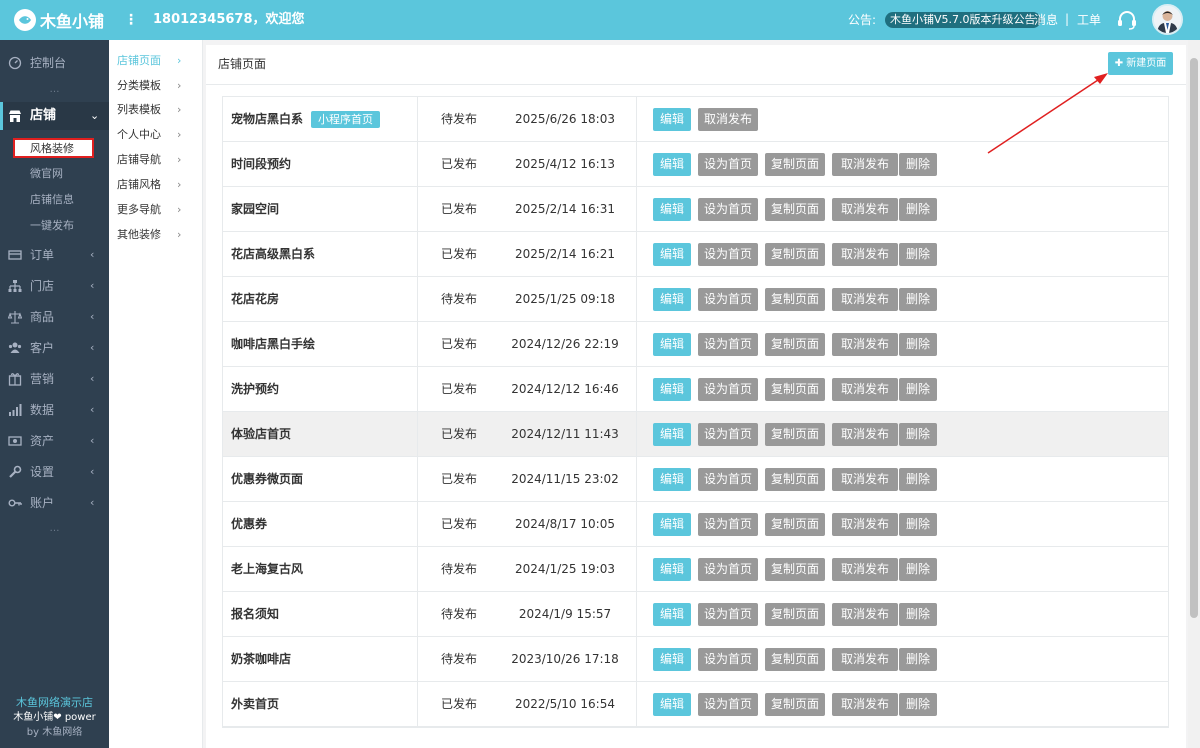 This screenshot has width=1200, height=748. Describe the element at coordinates (963, 20) in the screenshot. I see `notice-link: 木鱼小铺V5.7.0版本升级公告` at that location.